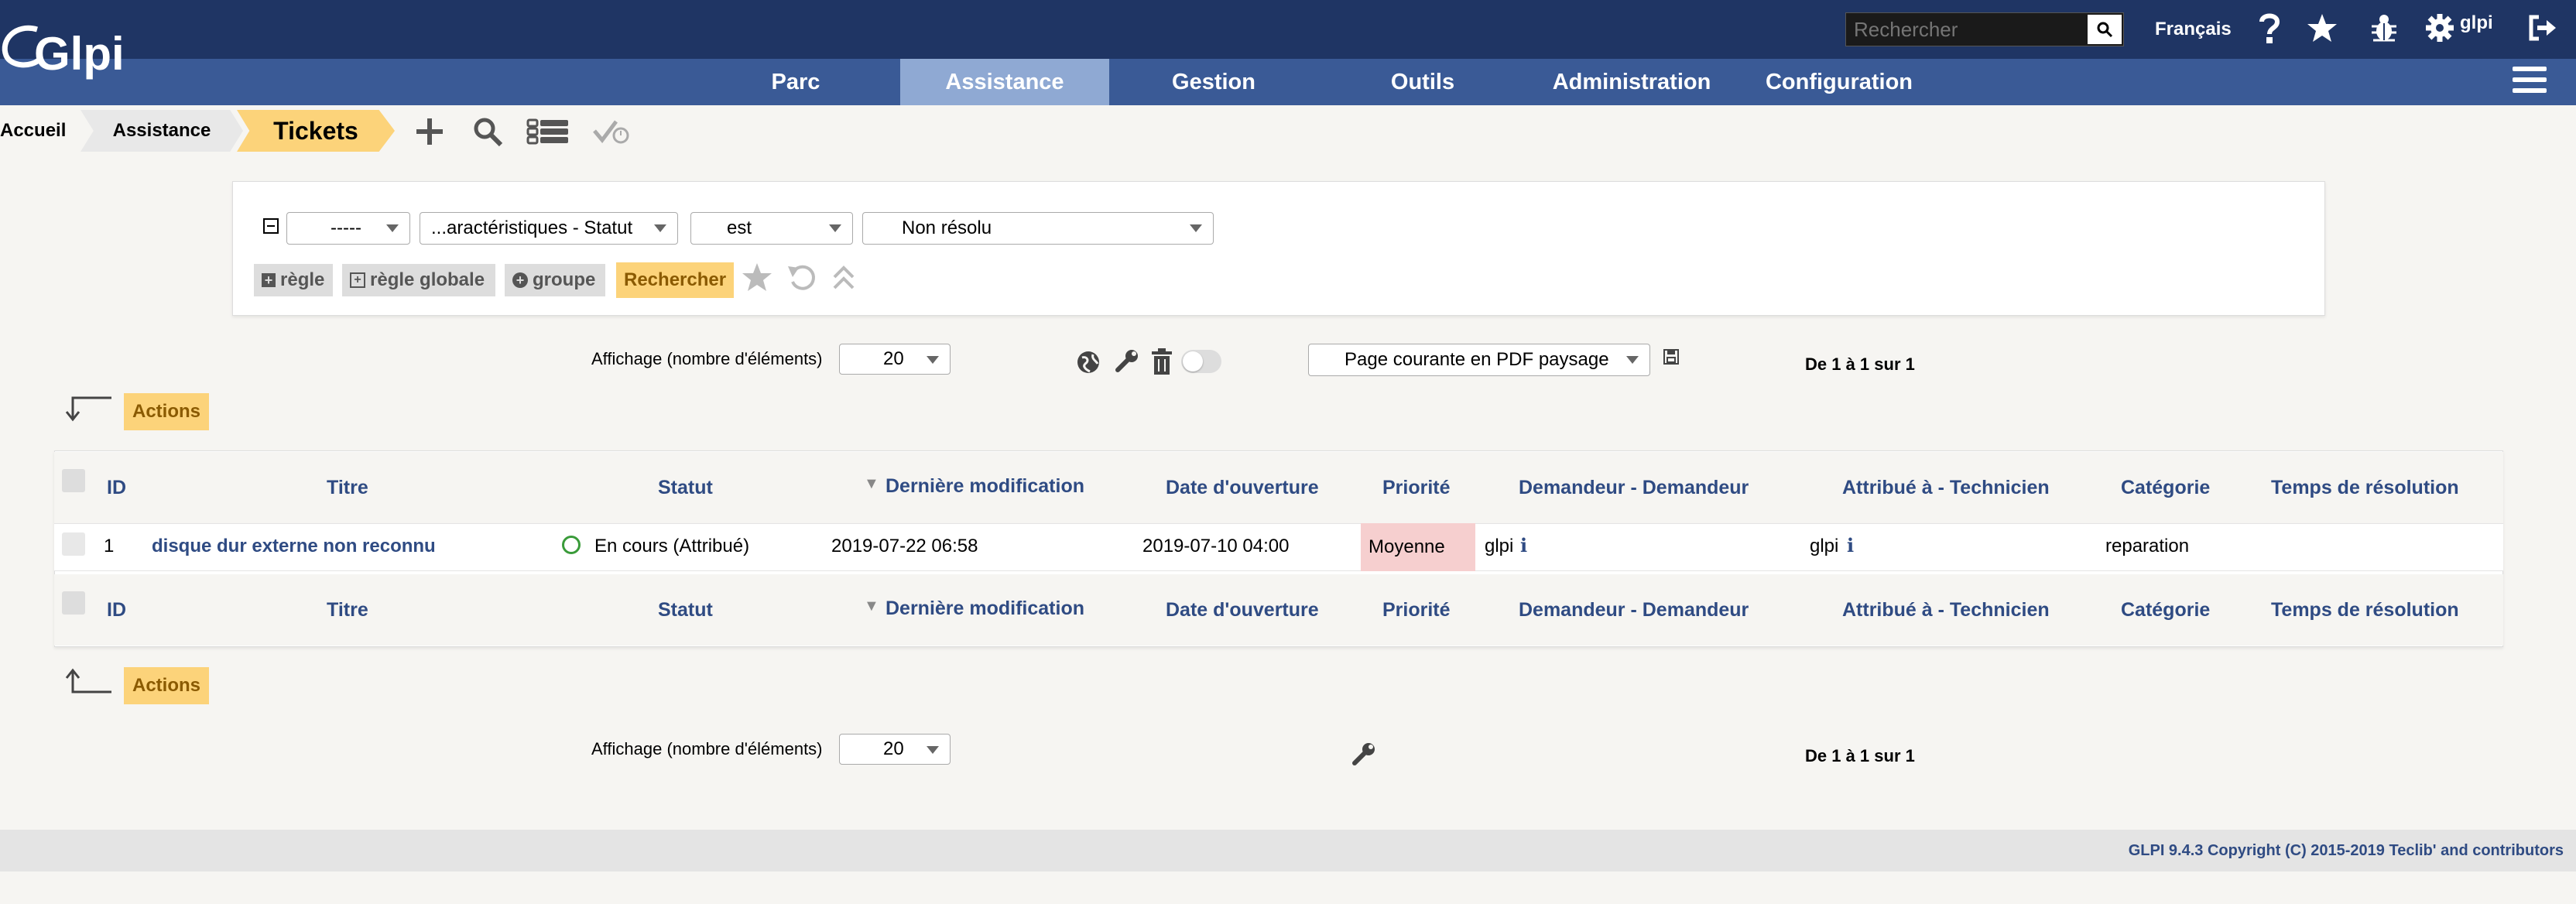 Image resolution: width=2576 pixels, height=904 pixels. I want to click on column-header-resolution-time: Temps de résolution, so click(2365, 488).